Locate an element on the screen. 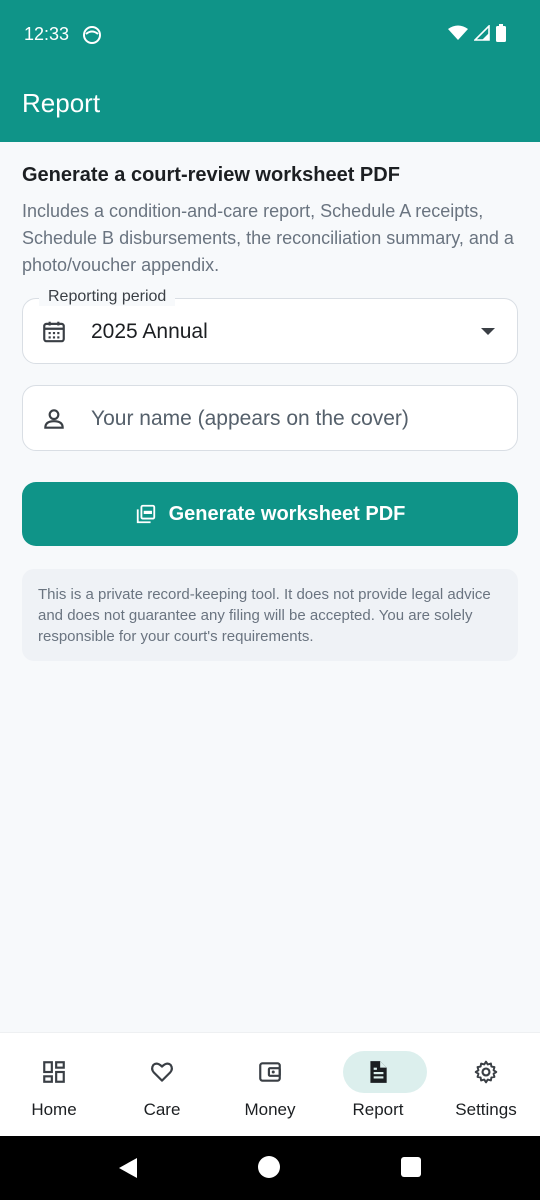 The image size is (540, 1200). nav-item-care: Care is located at coordinates (162, 1085).